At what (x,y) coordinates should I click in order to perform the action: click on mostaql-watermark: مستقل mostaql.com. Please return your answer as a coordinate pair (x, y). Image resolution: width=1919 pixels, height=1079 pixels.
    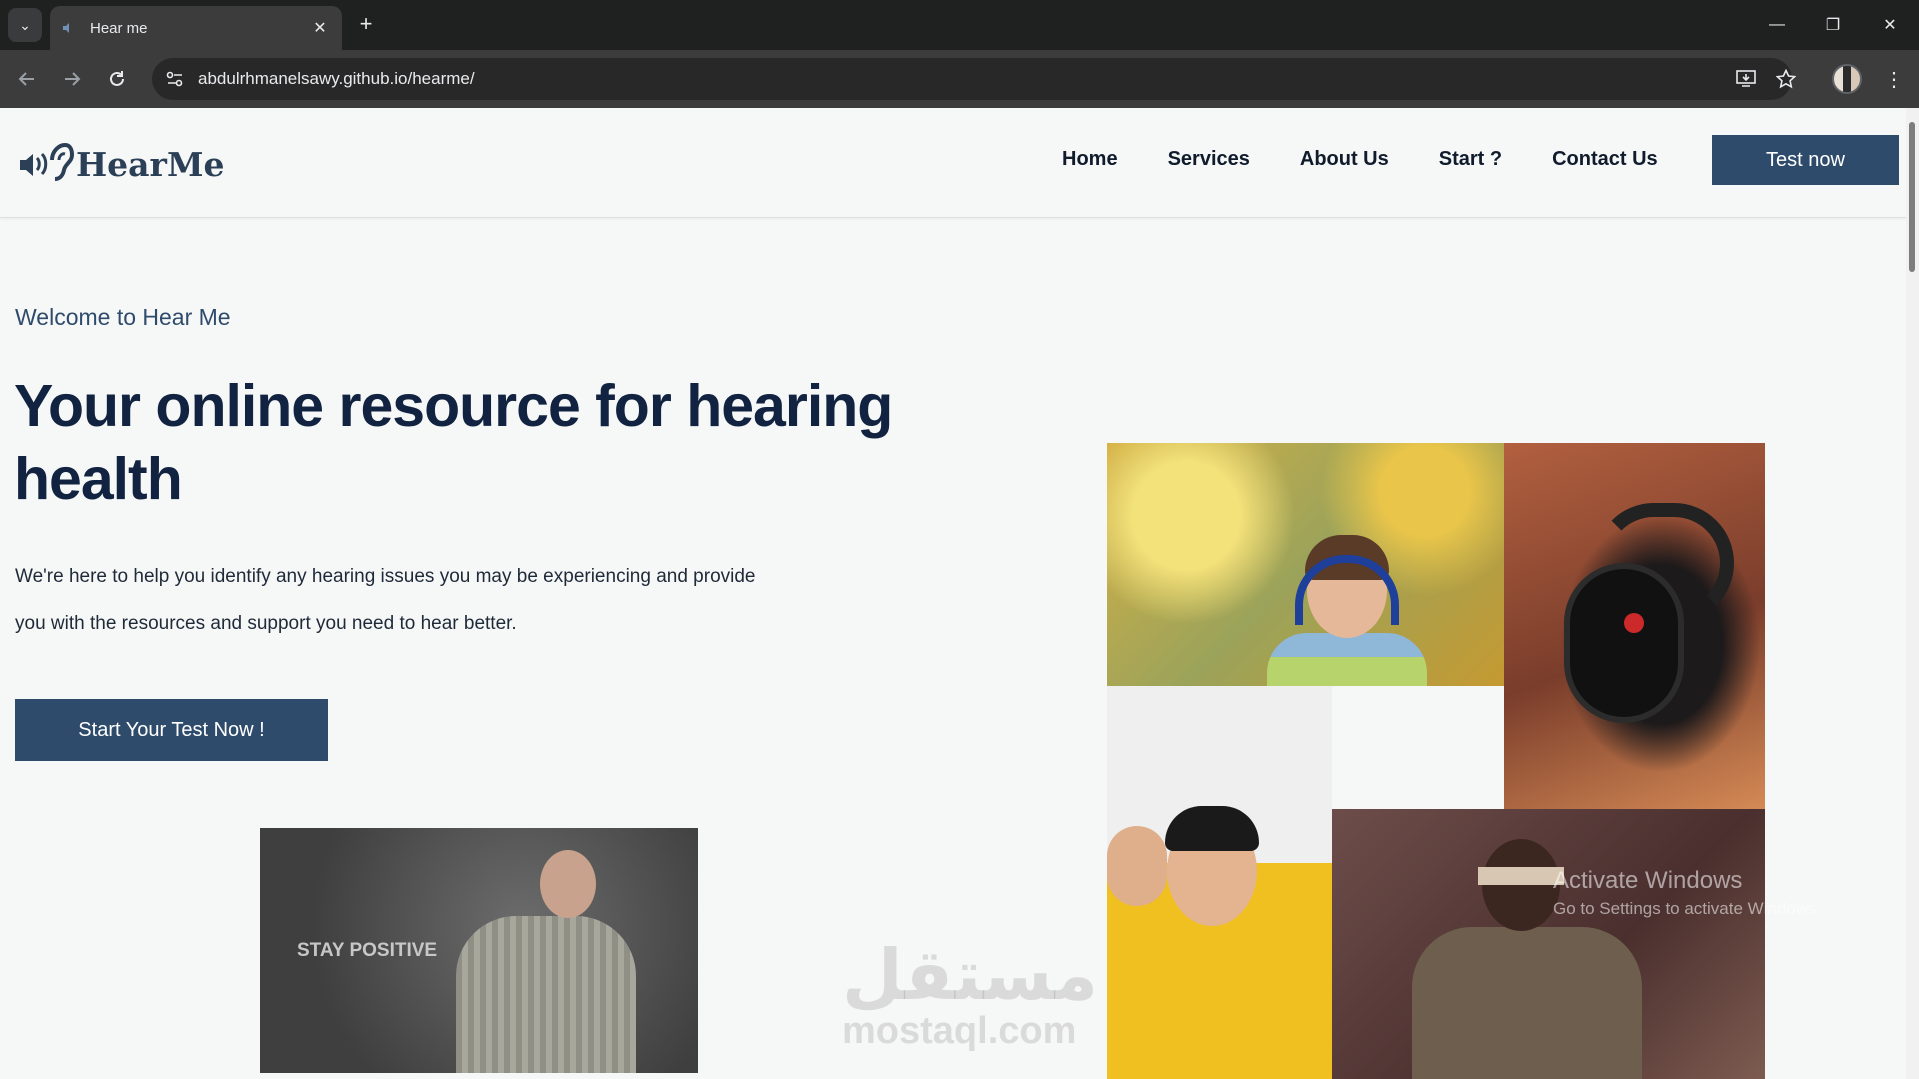
    Looking at the image, I should click on (970, 993).